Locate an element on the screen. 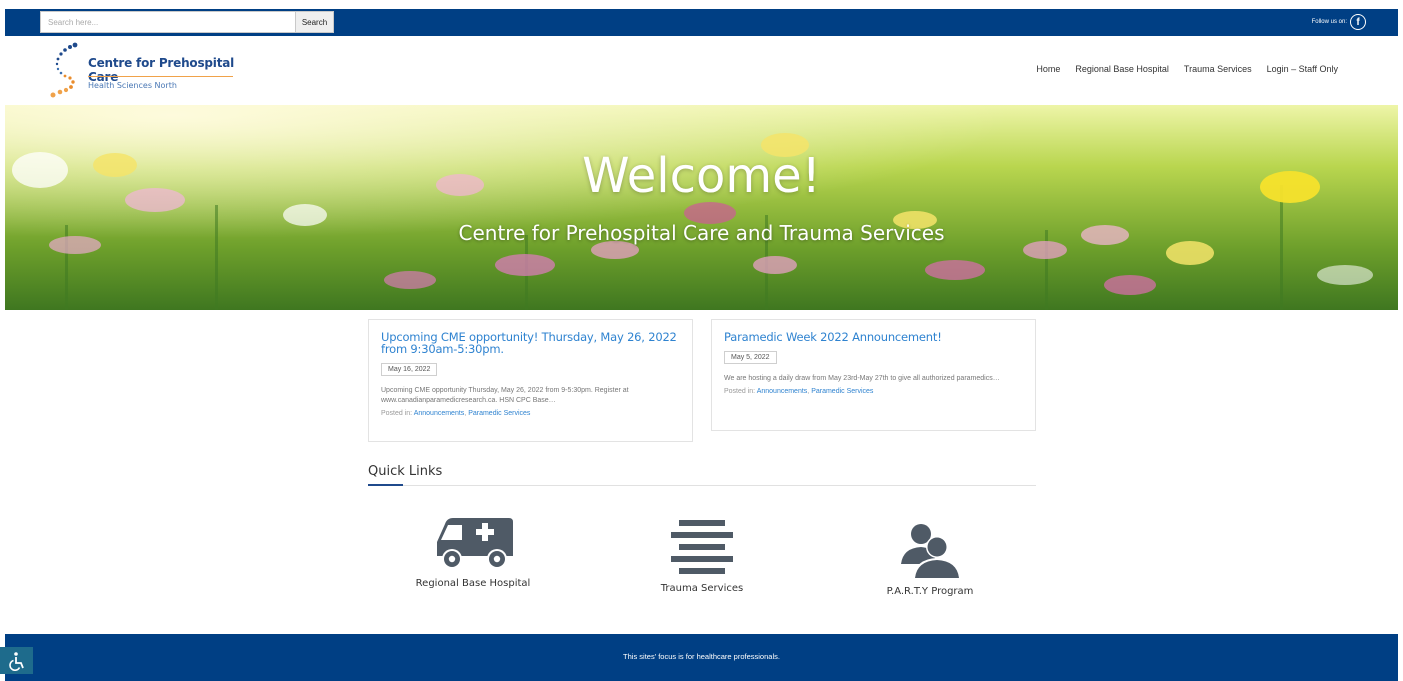 The width and height of the screenshot is (1403, 681). search-form: Search is located at coordinates (187, 22).